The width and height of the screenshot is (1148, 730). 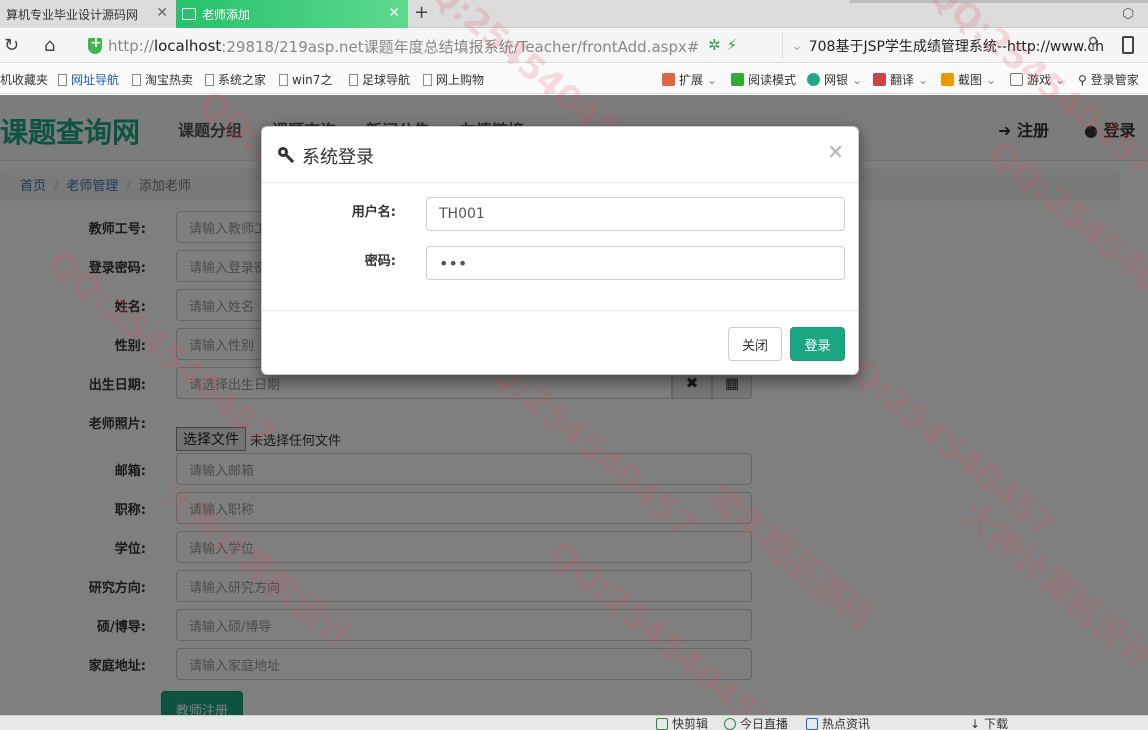 What do you see at coordinates (755, 344) in the screenshot?
I see `close-button: 关闭` at bounding box center [755, 344].